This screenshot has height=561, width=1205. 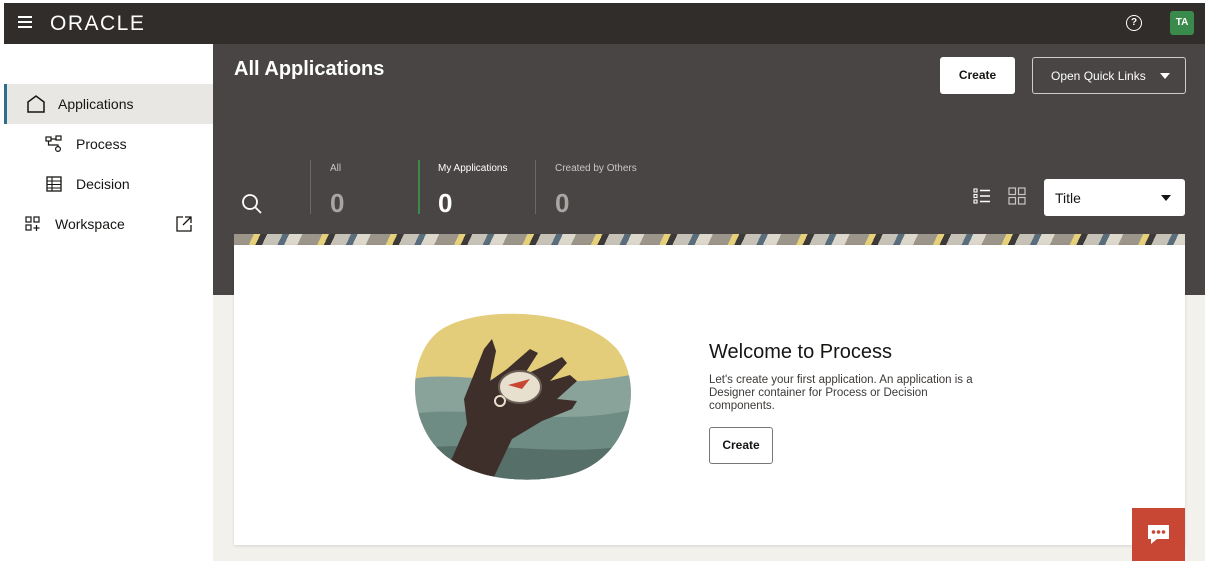 What do you see at coordinates (1134, 23) in the screenshot?
I see `help-icon: ?` at bounding box center [1134, 23].